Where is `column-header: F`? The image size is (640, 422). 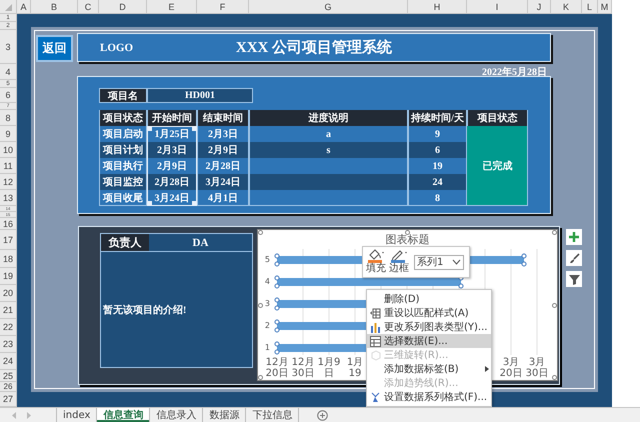
column-header: F is located at coordinates (223, 7).